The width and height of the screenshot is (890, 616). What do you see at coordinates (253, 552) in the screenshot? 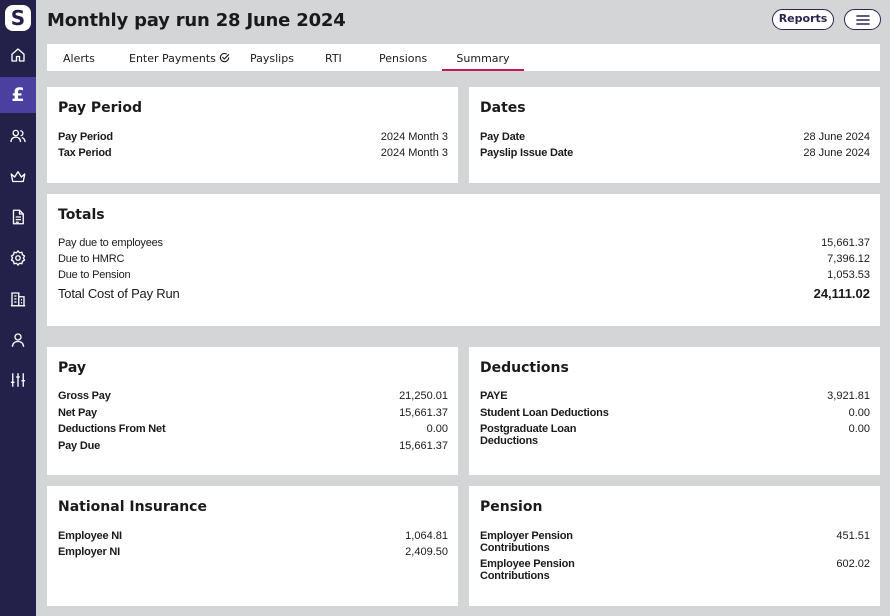
I see `employer-ni-row: Employer NI 2,409.50` at bounding box center [253, 552].